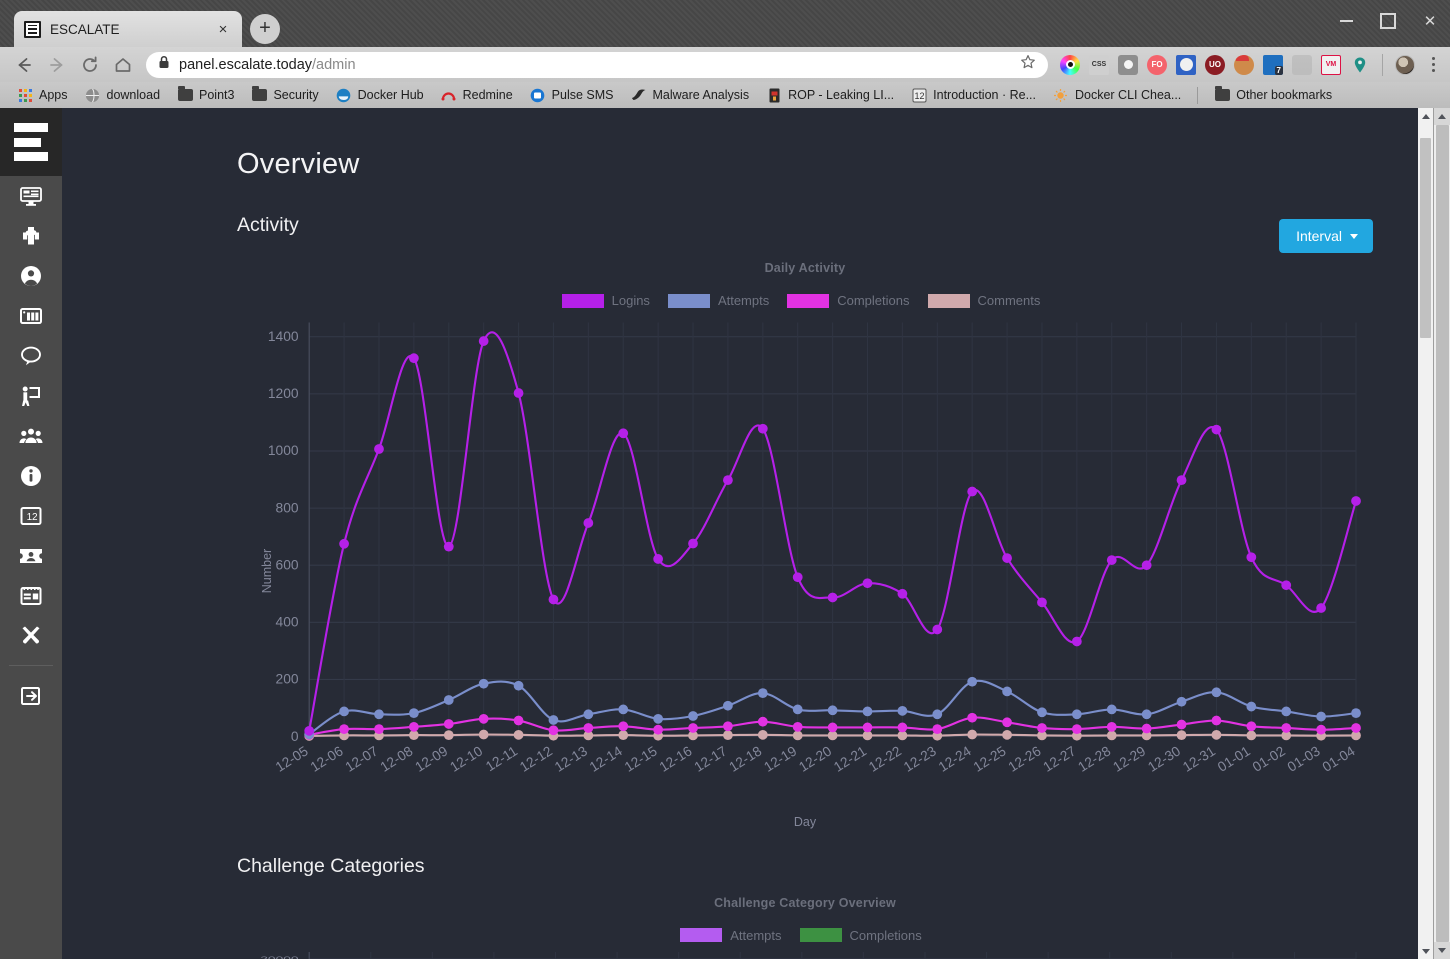 The image size is (1450, 959). What do you see at coordinates (31, 142) in the screenshot?
I see `escalate-logo` at bounding box center [31, 142].